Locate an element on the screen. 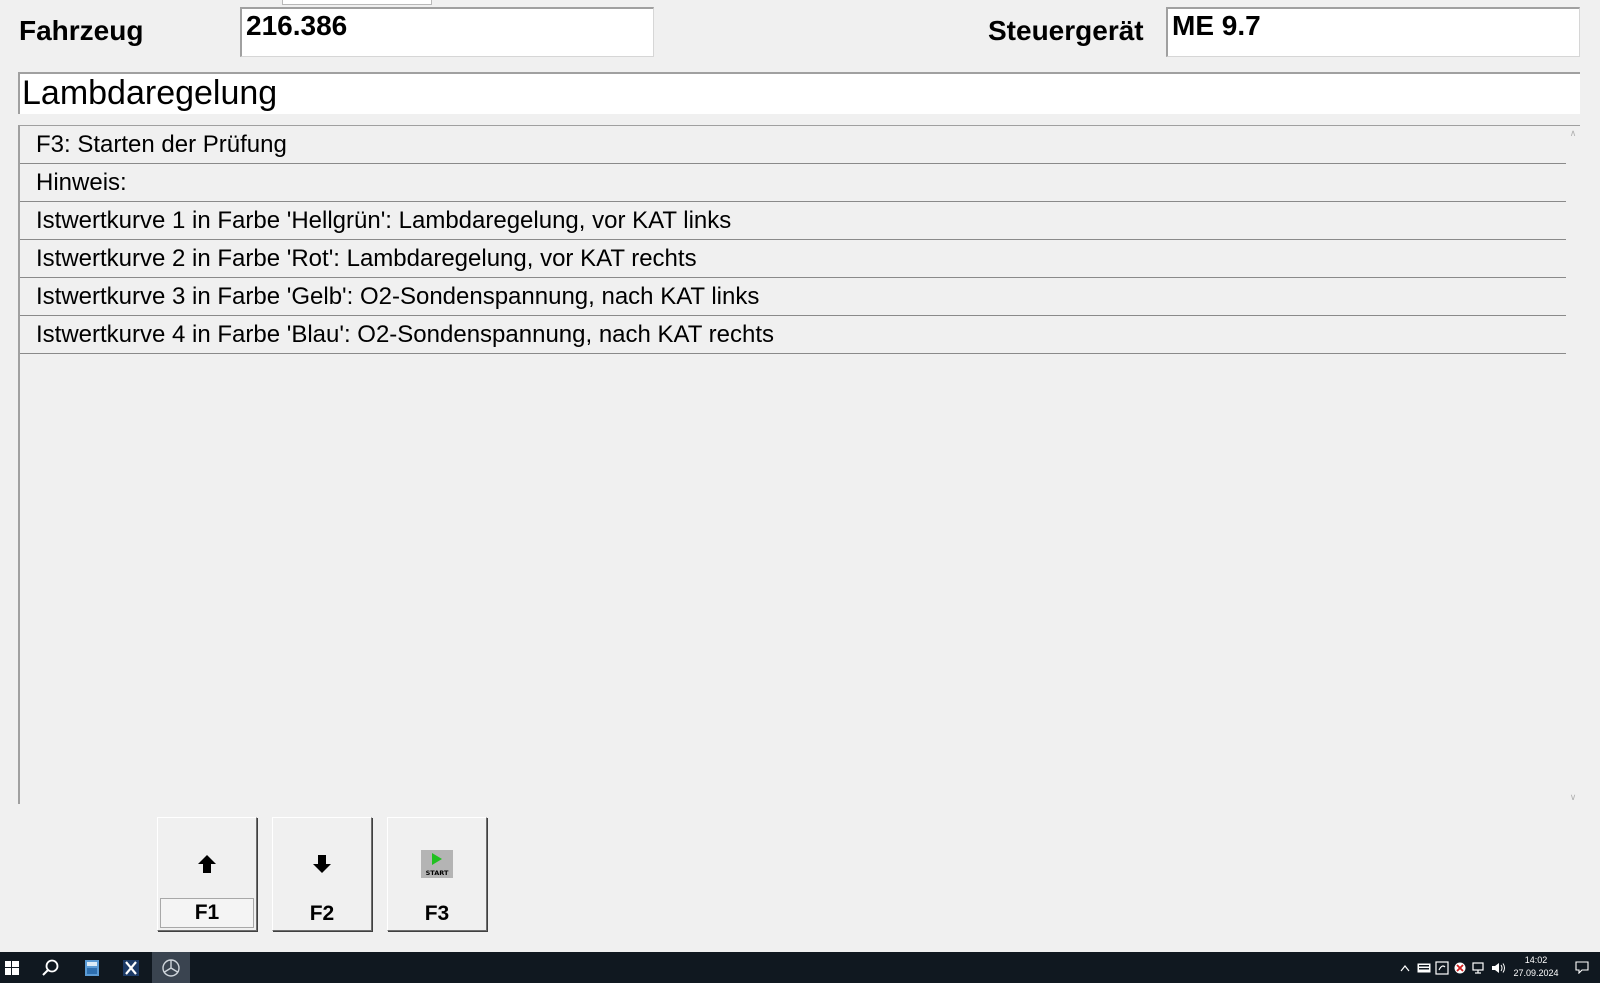 This screenshot has width=1600, height=983. arrow-down-icon is located at coordinates (322, 864).